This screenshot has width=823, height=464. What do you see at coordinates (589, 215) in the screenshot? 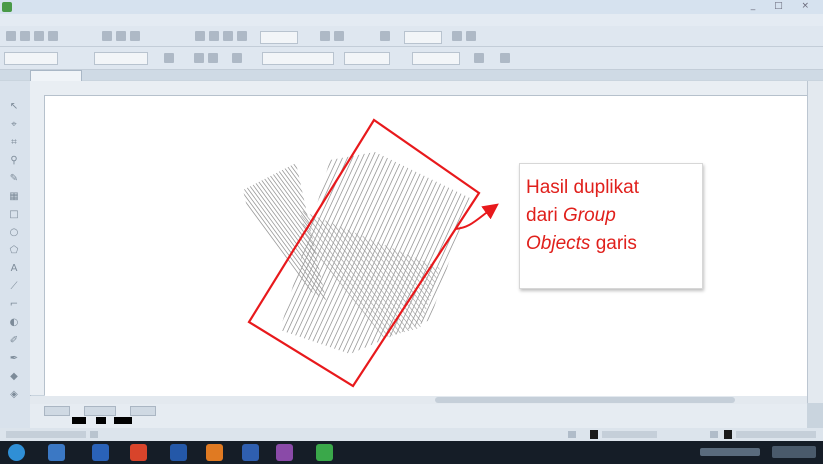
I see `annotation-line-2-italic: Group` at bounding box center [589, 215].